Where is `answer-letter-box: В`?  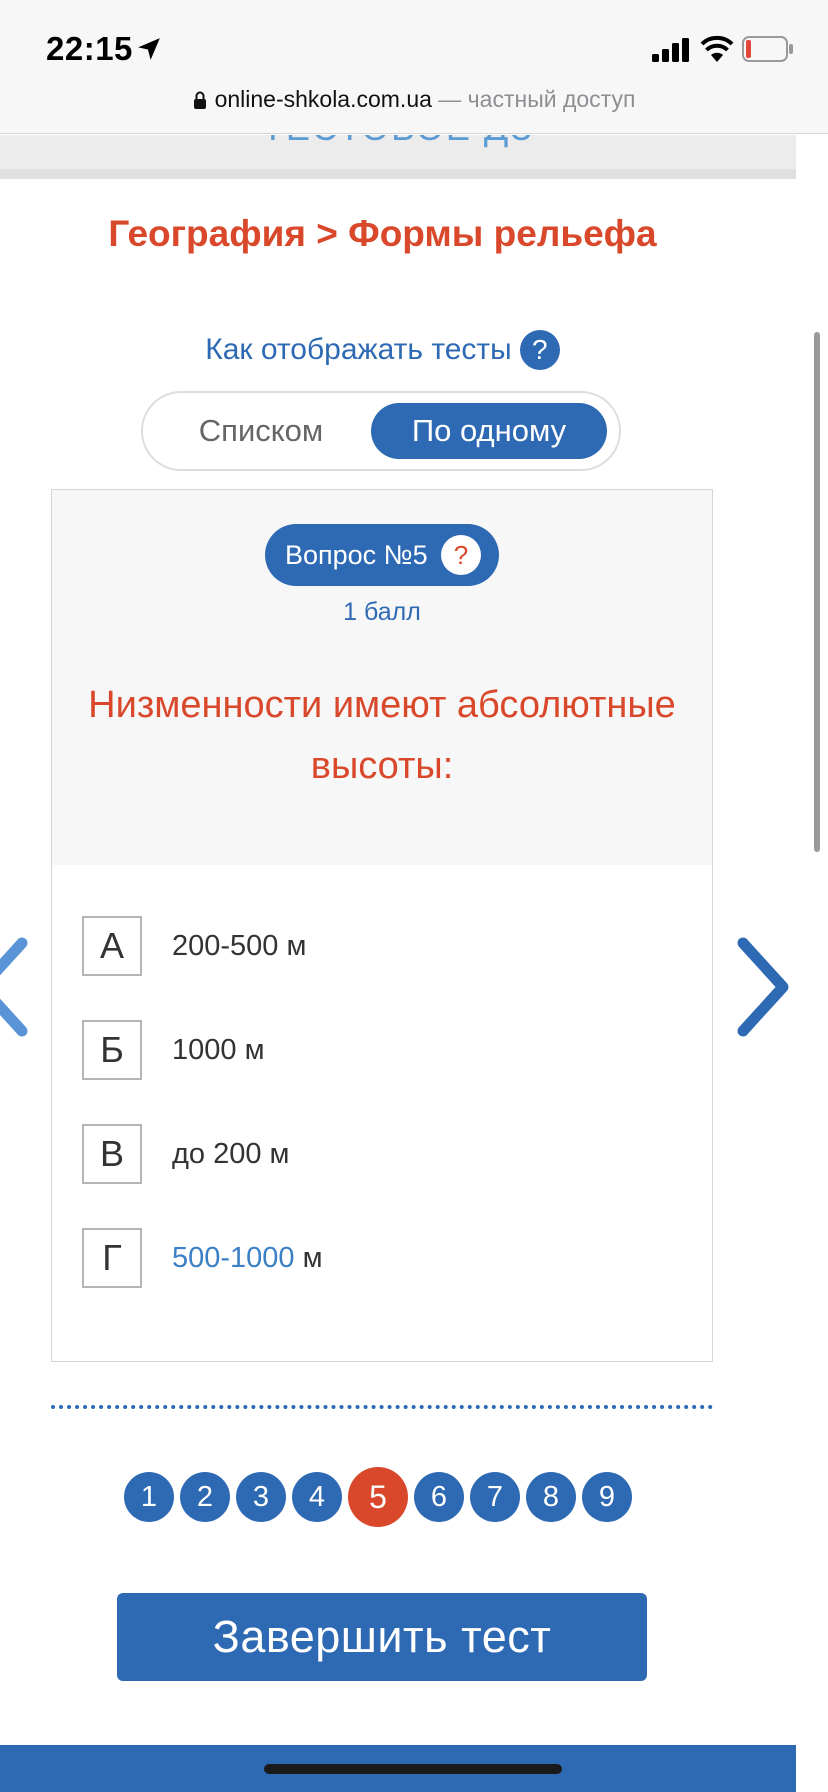
answer-letter-box: В is located at coordinates (112, 1154).